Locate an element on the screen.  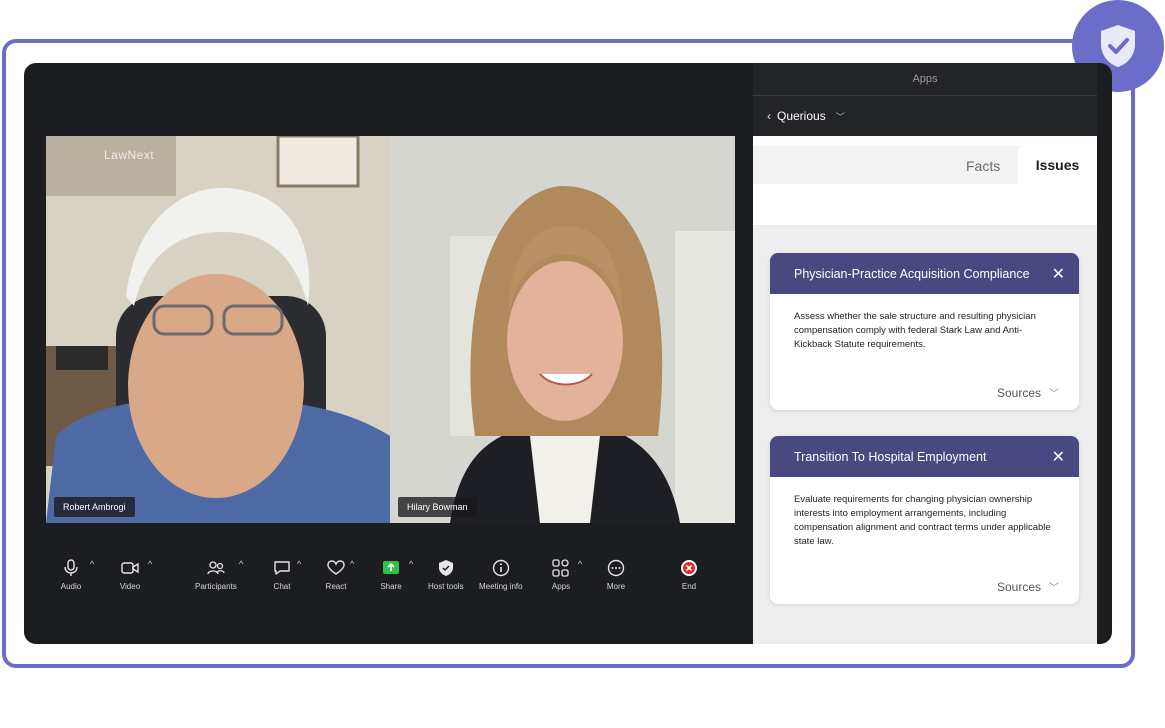
more-label: More is located at coordinates (616, 586).